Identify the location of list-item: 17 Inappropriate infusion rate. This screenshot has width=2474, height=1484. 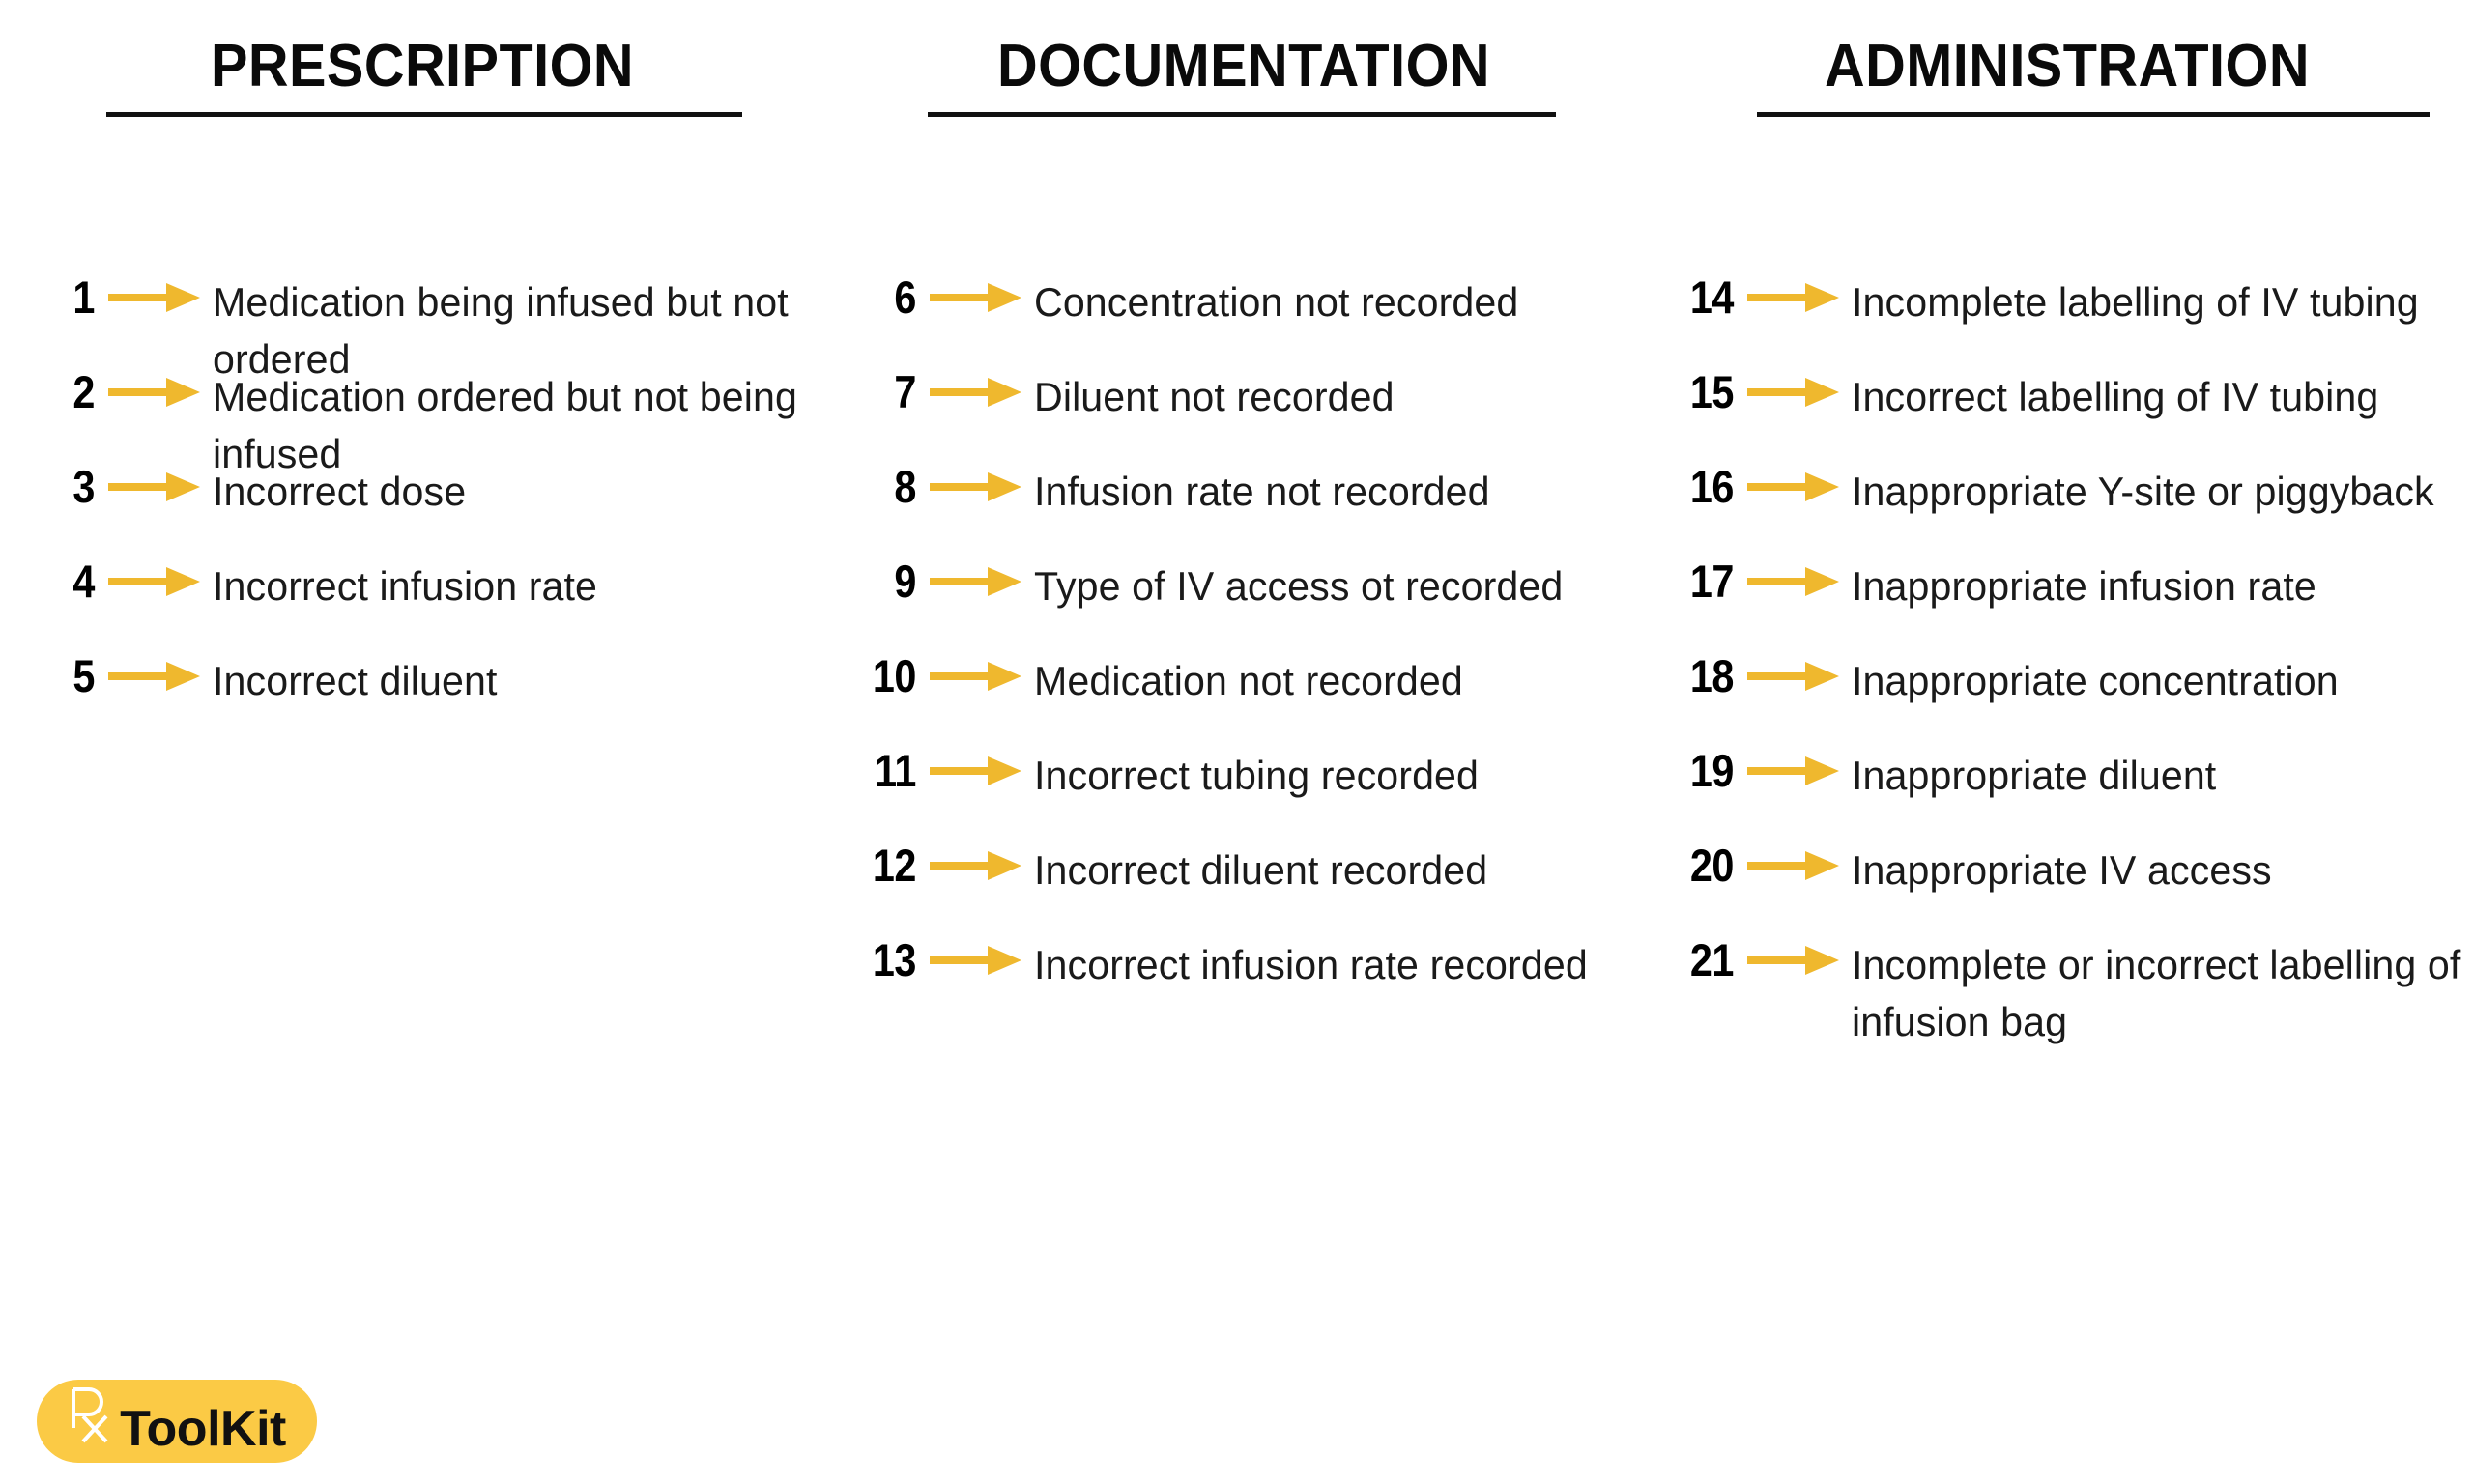
(2067, 585).